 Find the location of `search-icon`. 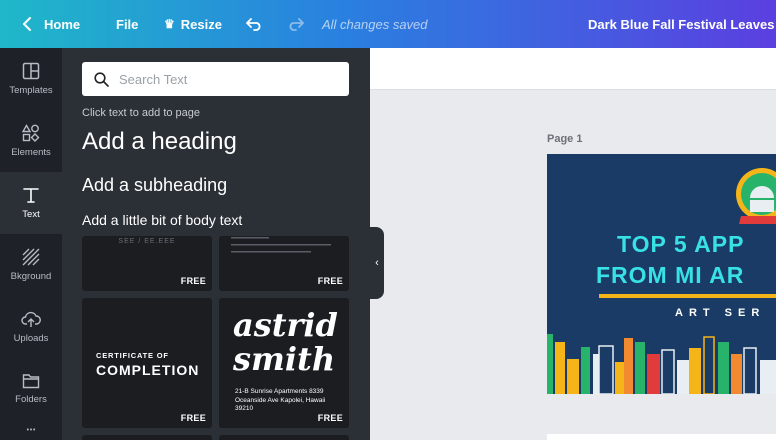

search-icon is located at coordinates (101, 79).